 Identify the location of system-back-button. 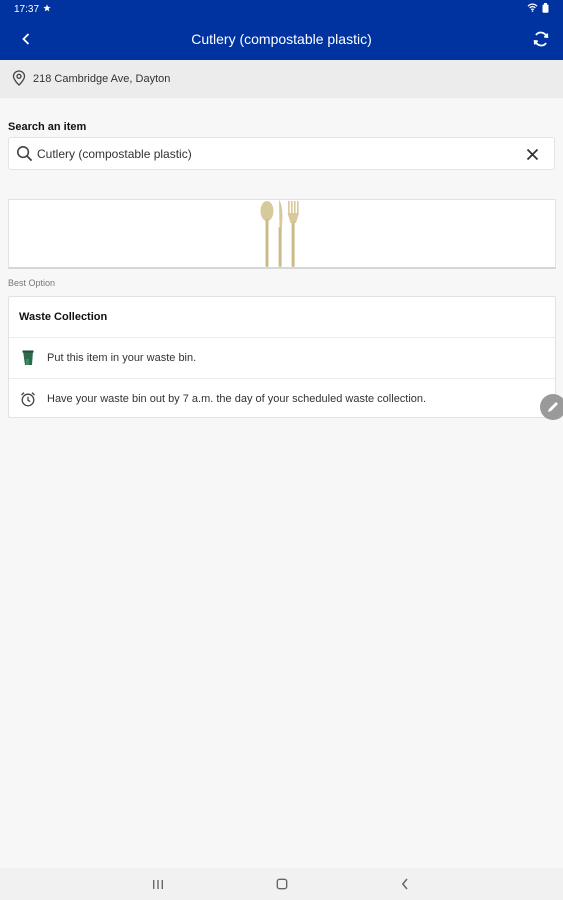
(405, 884).